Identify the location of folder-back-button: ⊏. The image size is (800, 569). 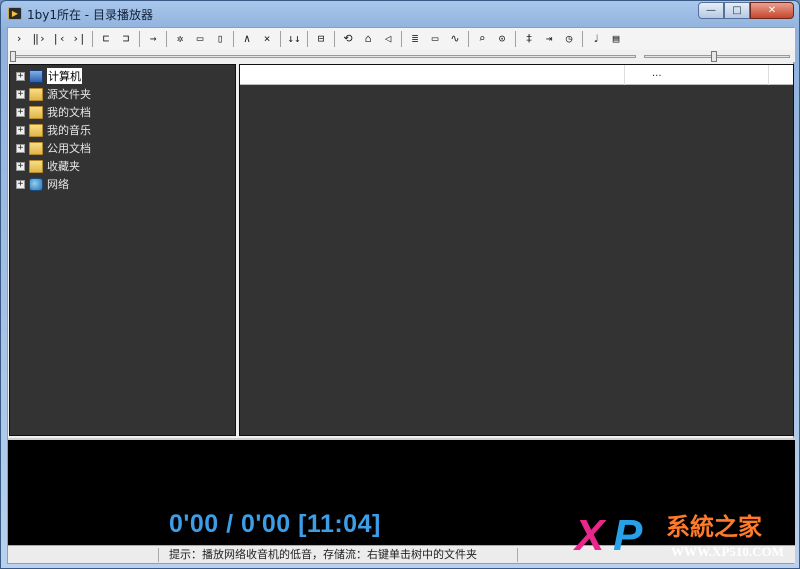
(106, 39).